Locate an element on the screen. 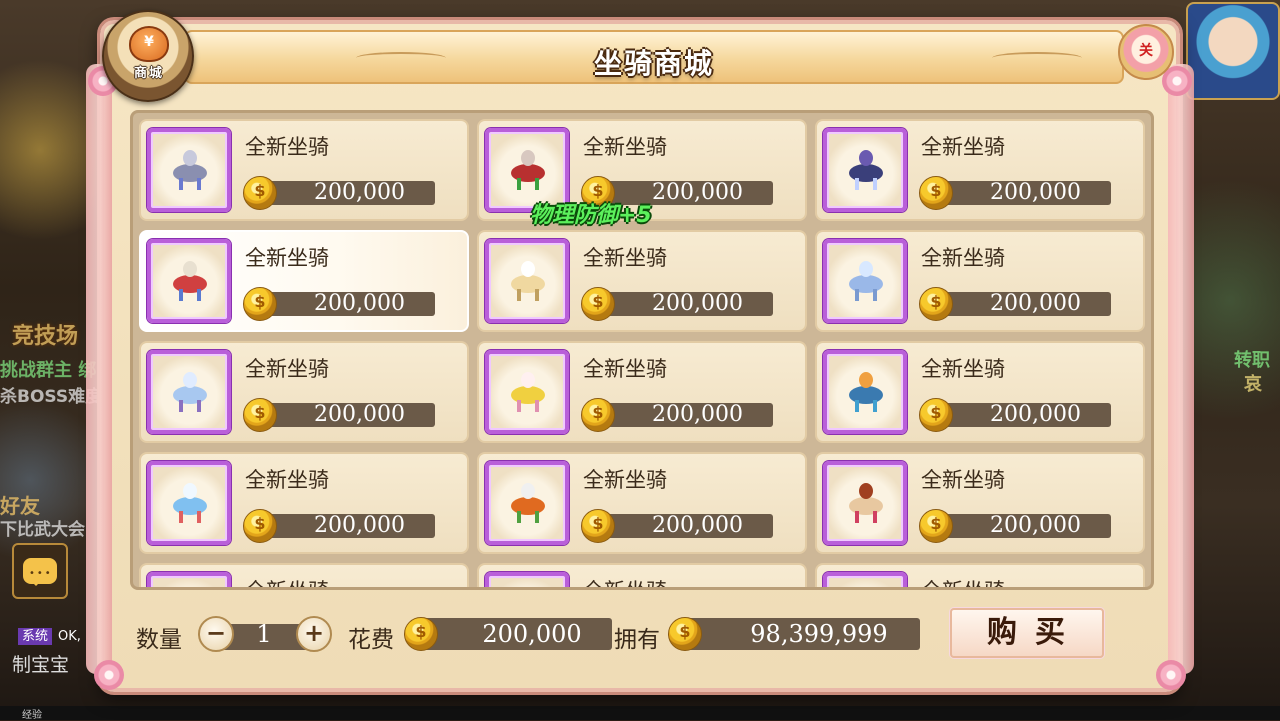 This screenshot has height=721, width=1280. owned-value-bar: 98,399,999 is located at coordinates (802, 634).